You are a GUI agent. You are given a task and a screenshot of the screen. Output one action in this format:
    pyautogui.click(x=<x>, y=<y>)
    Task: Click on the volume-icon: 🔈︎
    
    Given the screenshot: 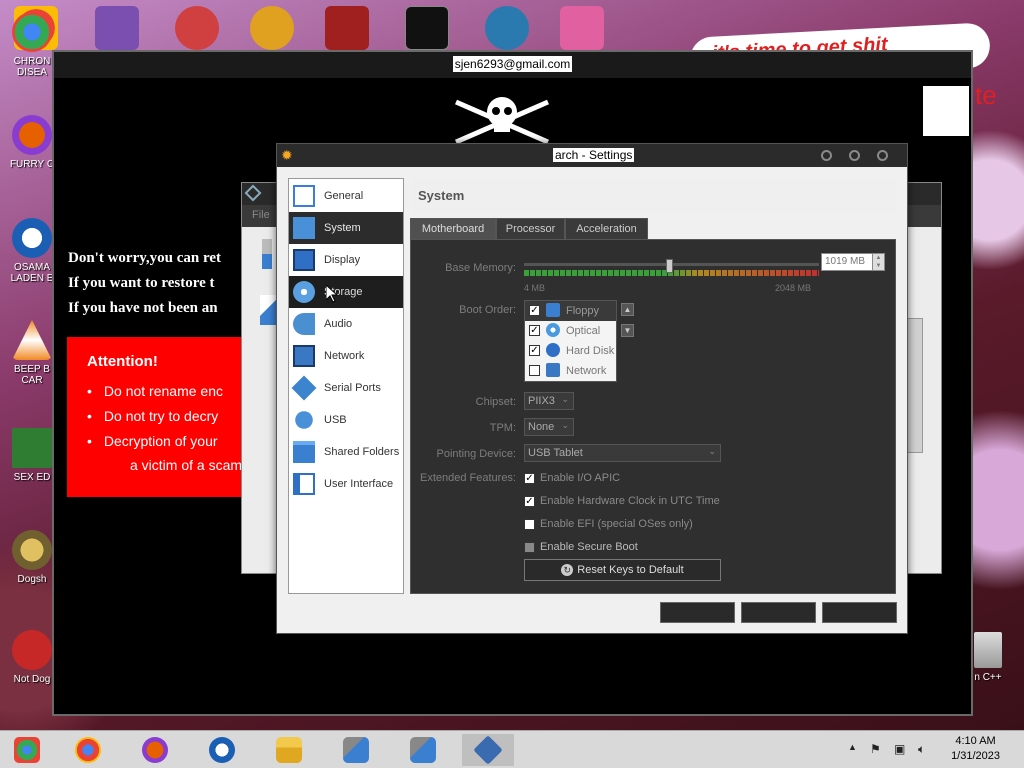 What is the action you would take?
    pyautogui.click(x=921, y=749)
    